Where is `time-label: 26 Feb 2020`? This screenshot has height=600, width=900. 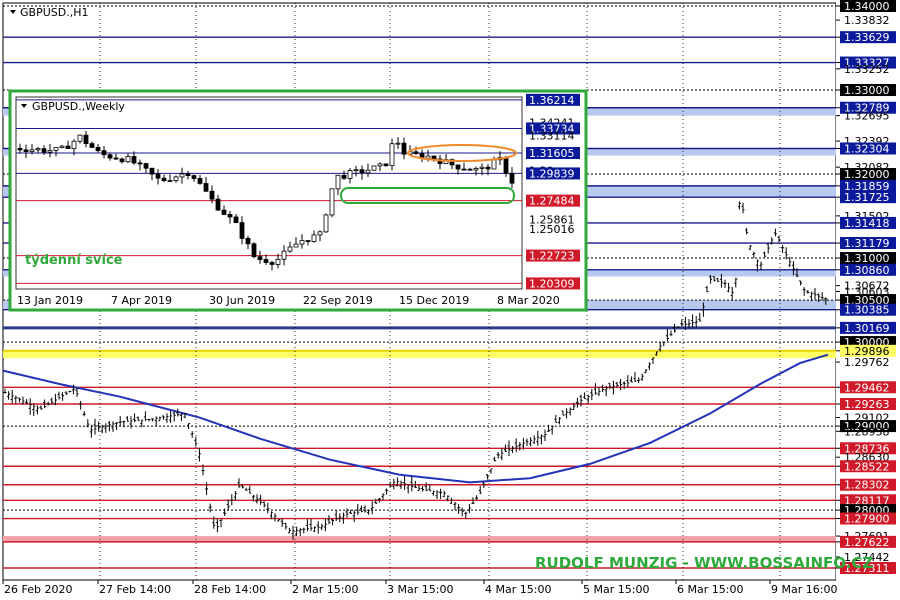
time-label: 26 Feb 2020 is located at coordinates (38, 589).